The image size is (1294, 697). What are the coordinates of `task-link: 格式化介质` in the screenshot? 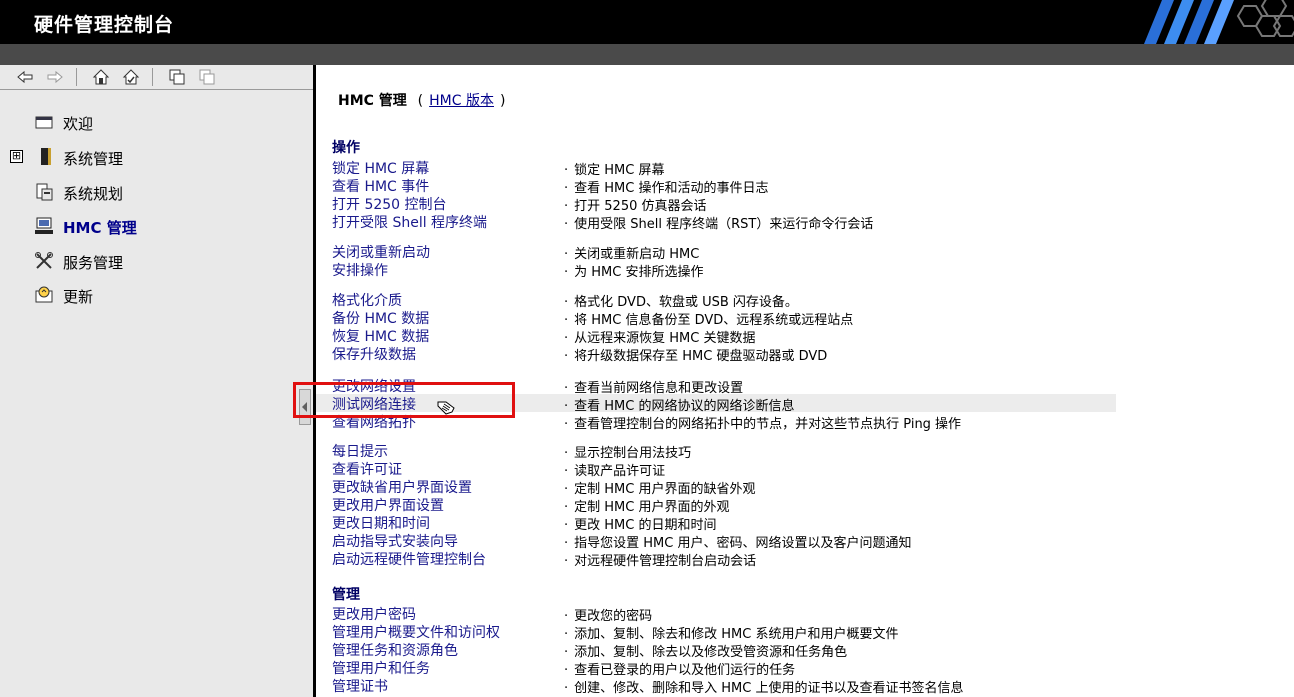 It's located at (367, 300).